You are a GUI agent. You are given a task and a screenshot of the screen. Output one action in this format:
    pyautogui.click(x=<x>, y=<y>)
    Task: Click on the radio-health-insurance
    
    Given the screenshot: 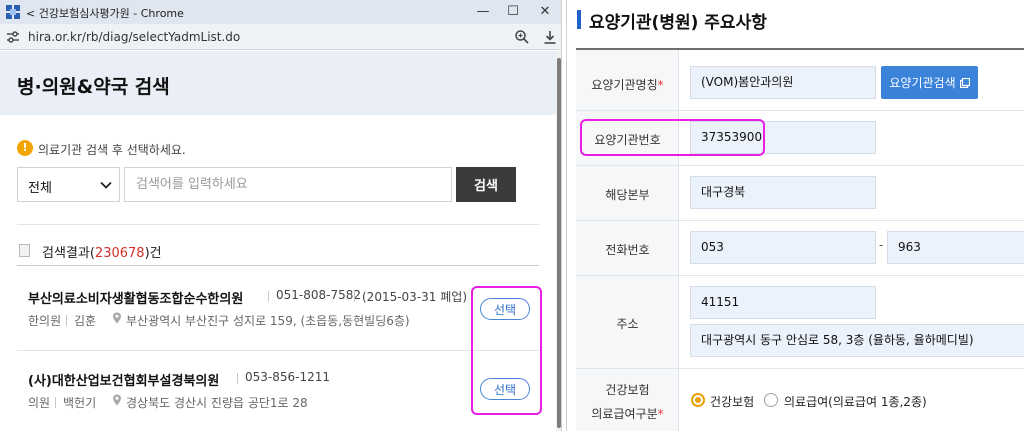 What is the action you would take?
    pyautogui.click(x=698, y=400)
    